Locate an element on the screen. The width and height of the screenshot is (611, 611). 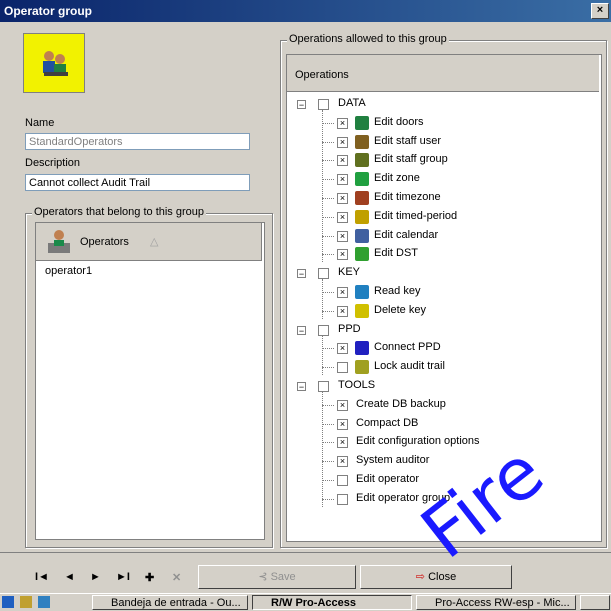
operators-column-header: Operators △ is located at coordinates (149, 242).